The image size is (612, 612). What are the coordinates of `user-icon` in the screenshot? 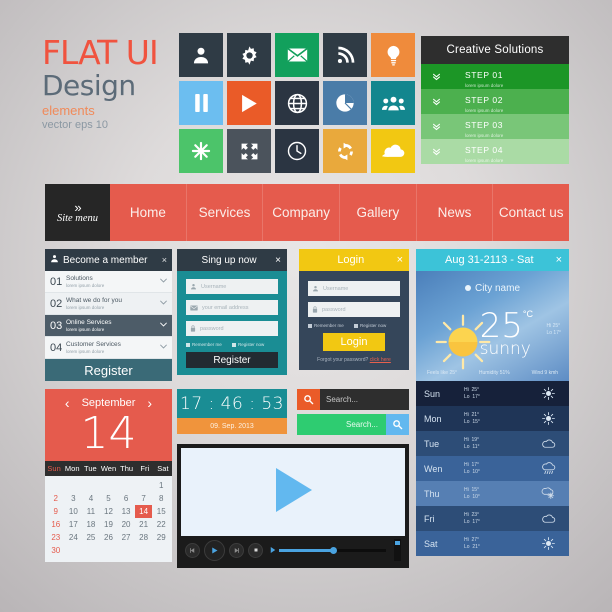 It's located at (201, 55).